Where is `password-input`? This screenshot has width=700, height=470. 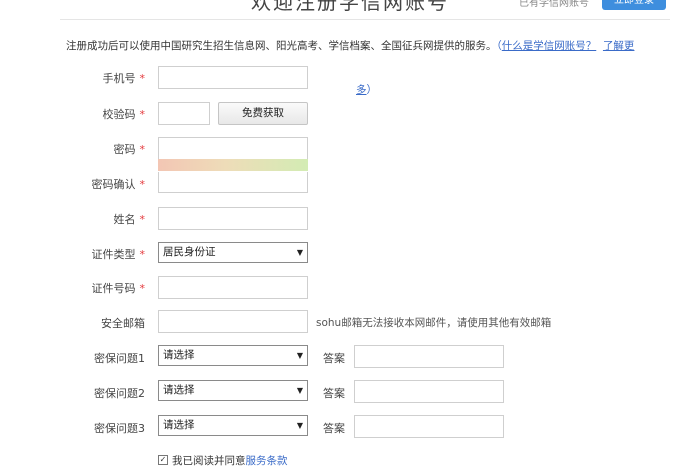 password-input is located at coordinates (233, 148).